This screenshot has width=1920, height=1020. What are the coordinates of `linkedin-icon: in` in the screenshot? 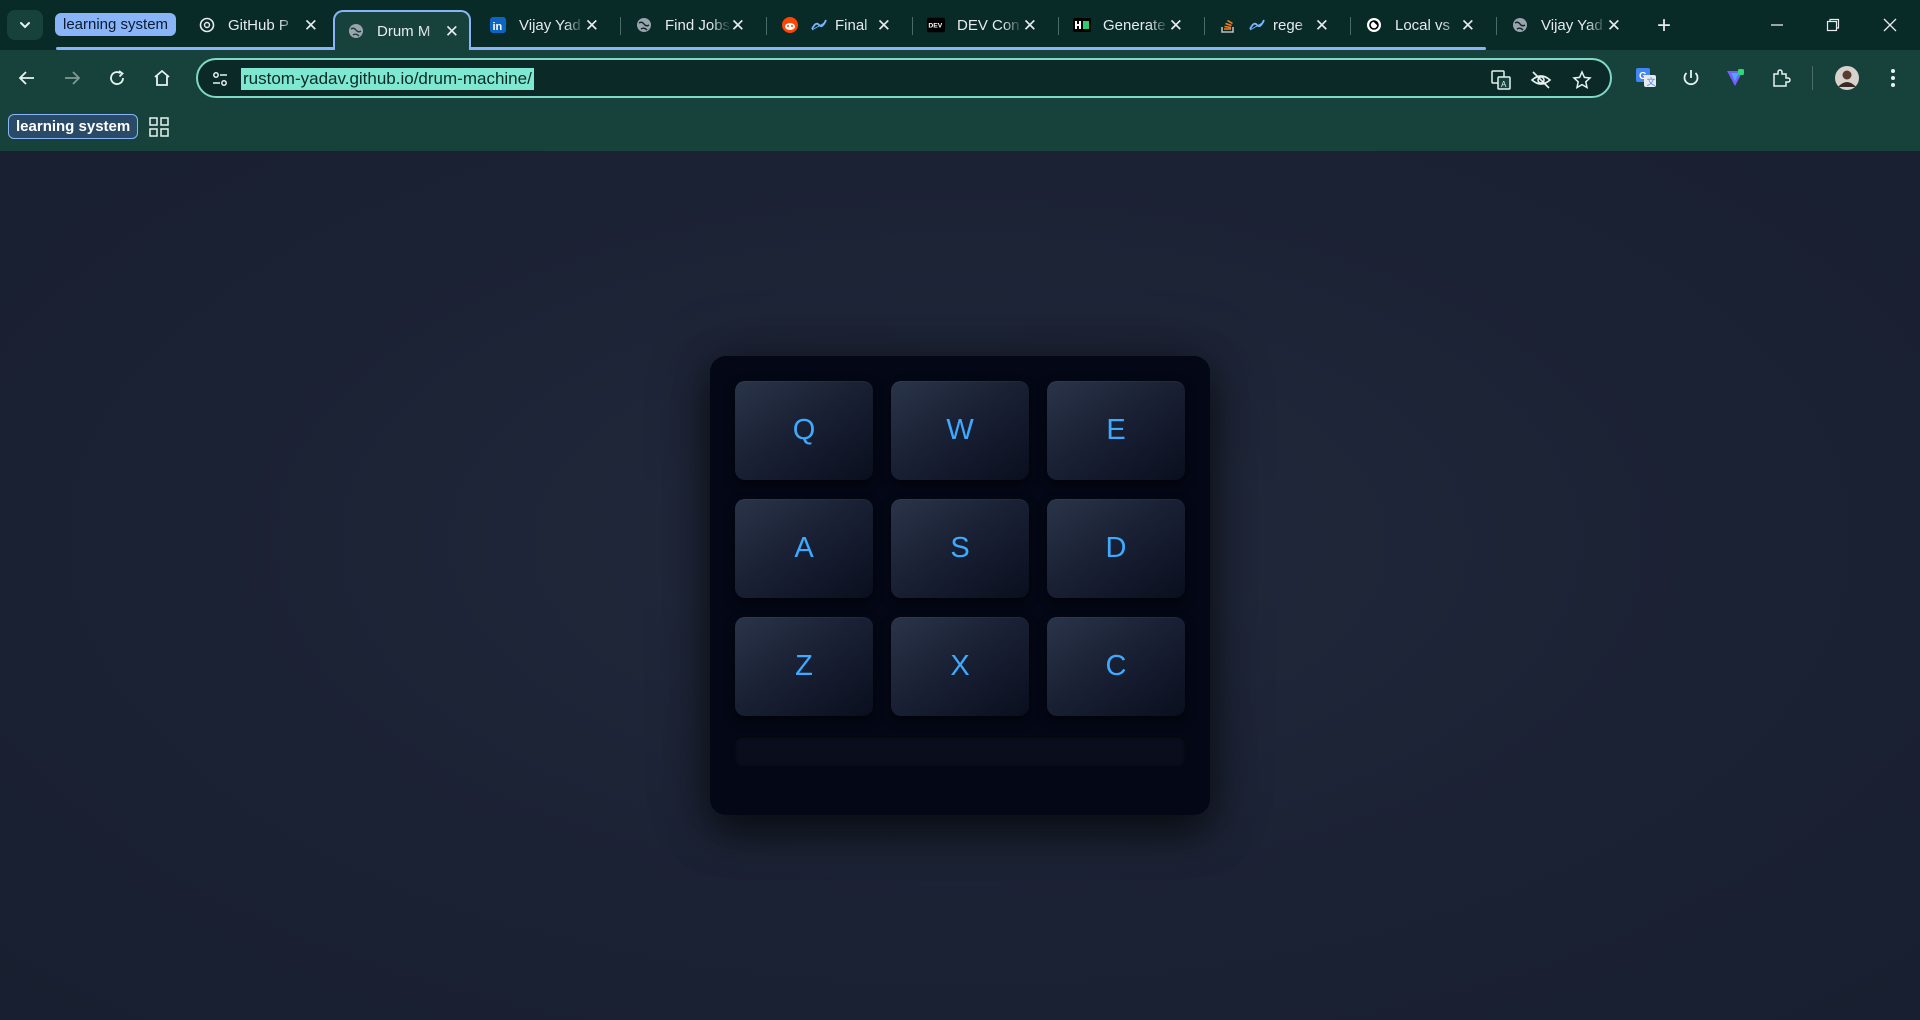 It's located at (498, 25).